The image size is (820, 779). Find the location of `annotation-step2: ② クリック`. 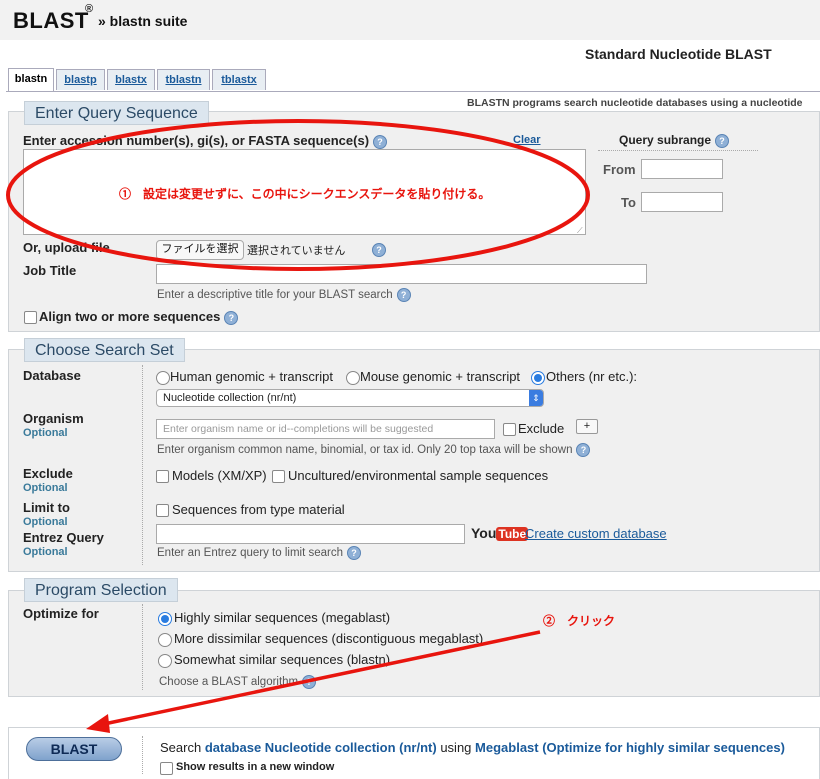

annotation-step2: ② クリック is located at coordinates (579, 621).